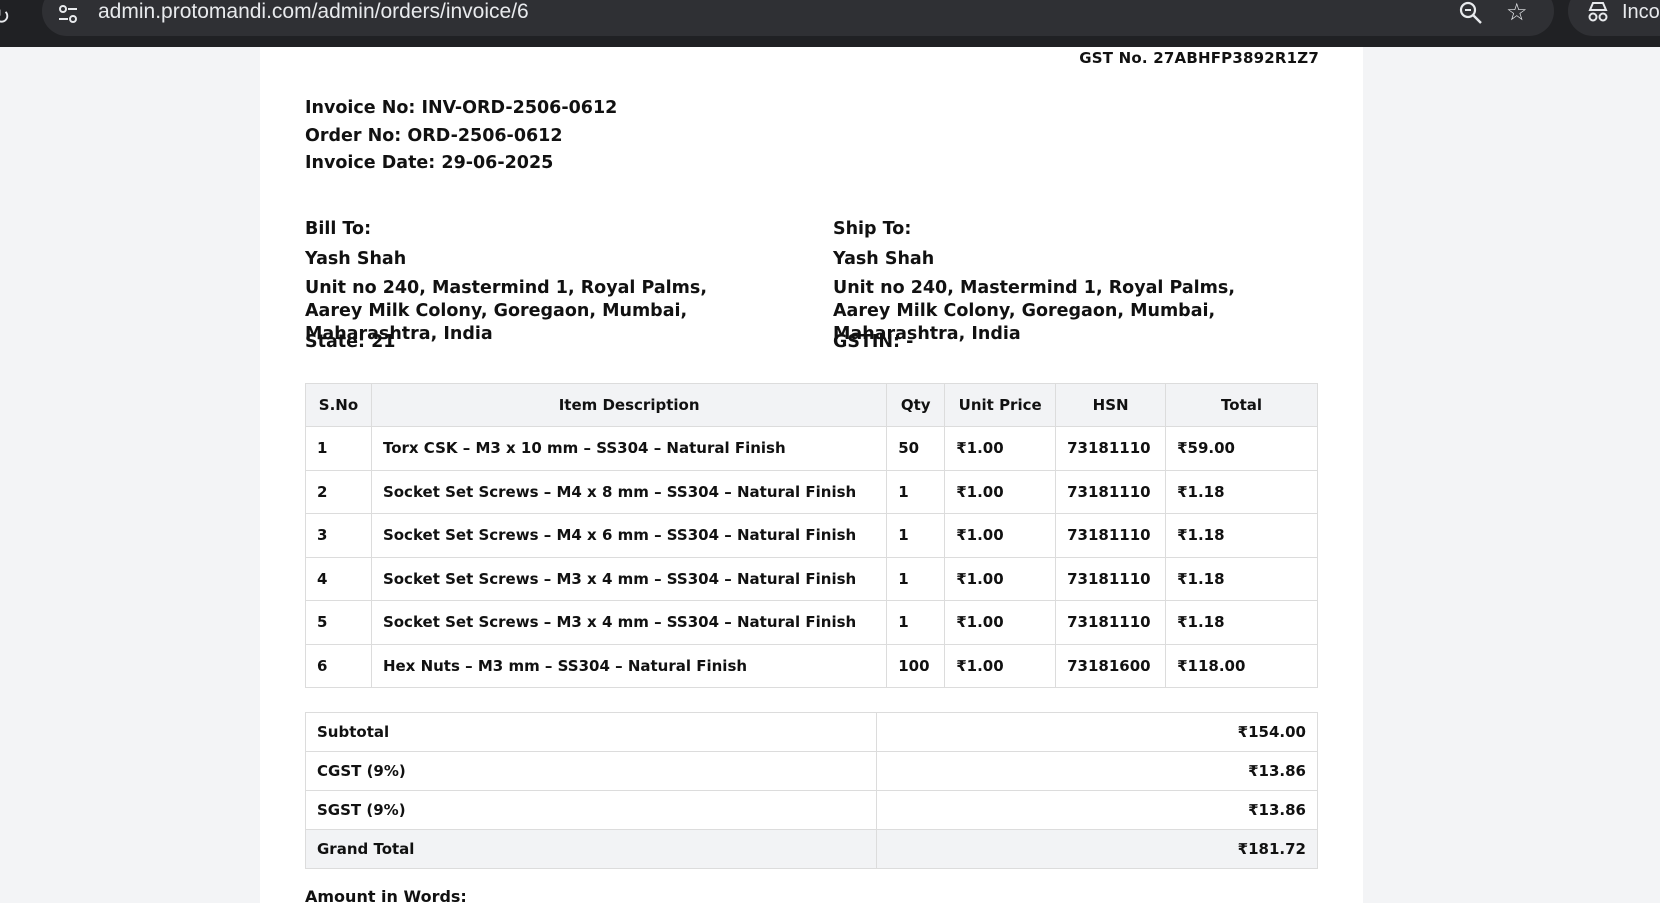 Image resolution: width=1660 pixels, height=903 pixels. I want to click on bill-to-name: Yash Shah, so click(356, 259).